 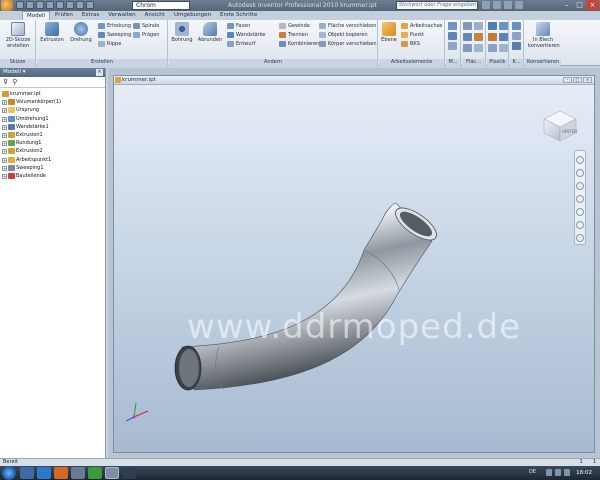 I want to click on bohrung-button: Bohrung, so click(x=182, y=32).